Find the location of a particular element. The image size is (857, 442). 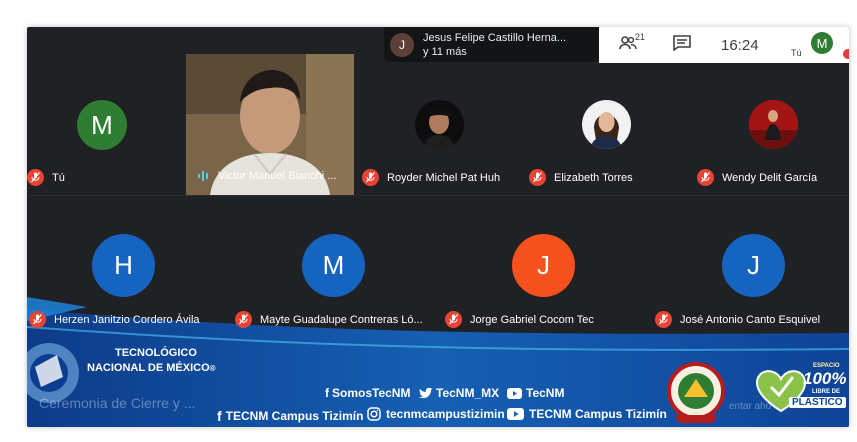

participant-name: Herzen Janitzio Cordero Ávila is located at coordinates (127, 319).